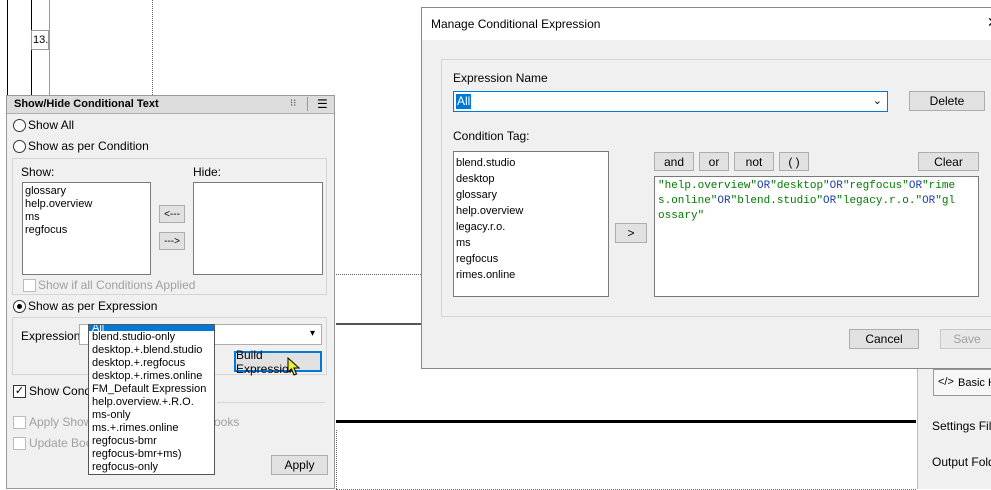  Describe the element at coordinates (52, 336) in the screenshot. I see `expression-label: Expression:` at that location.